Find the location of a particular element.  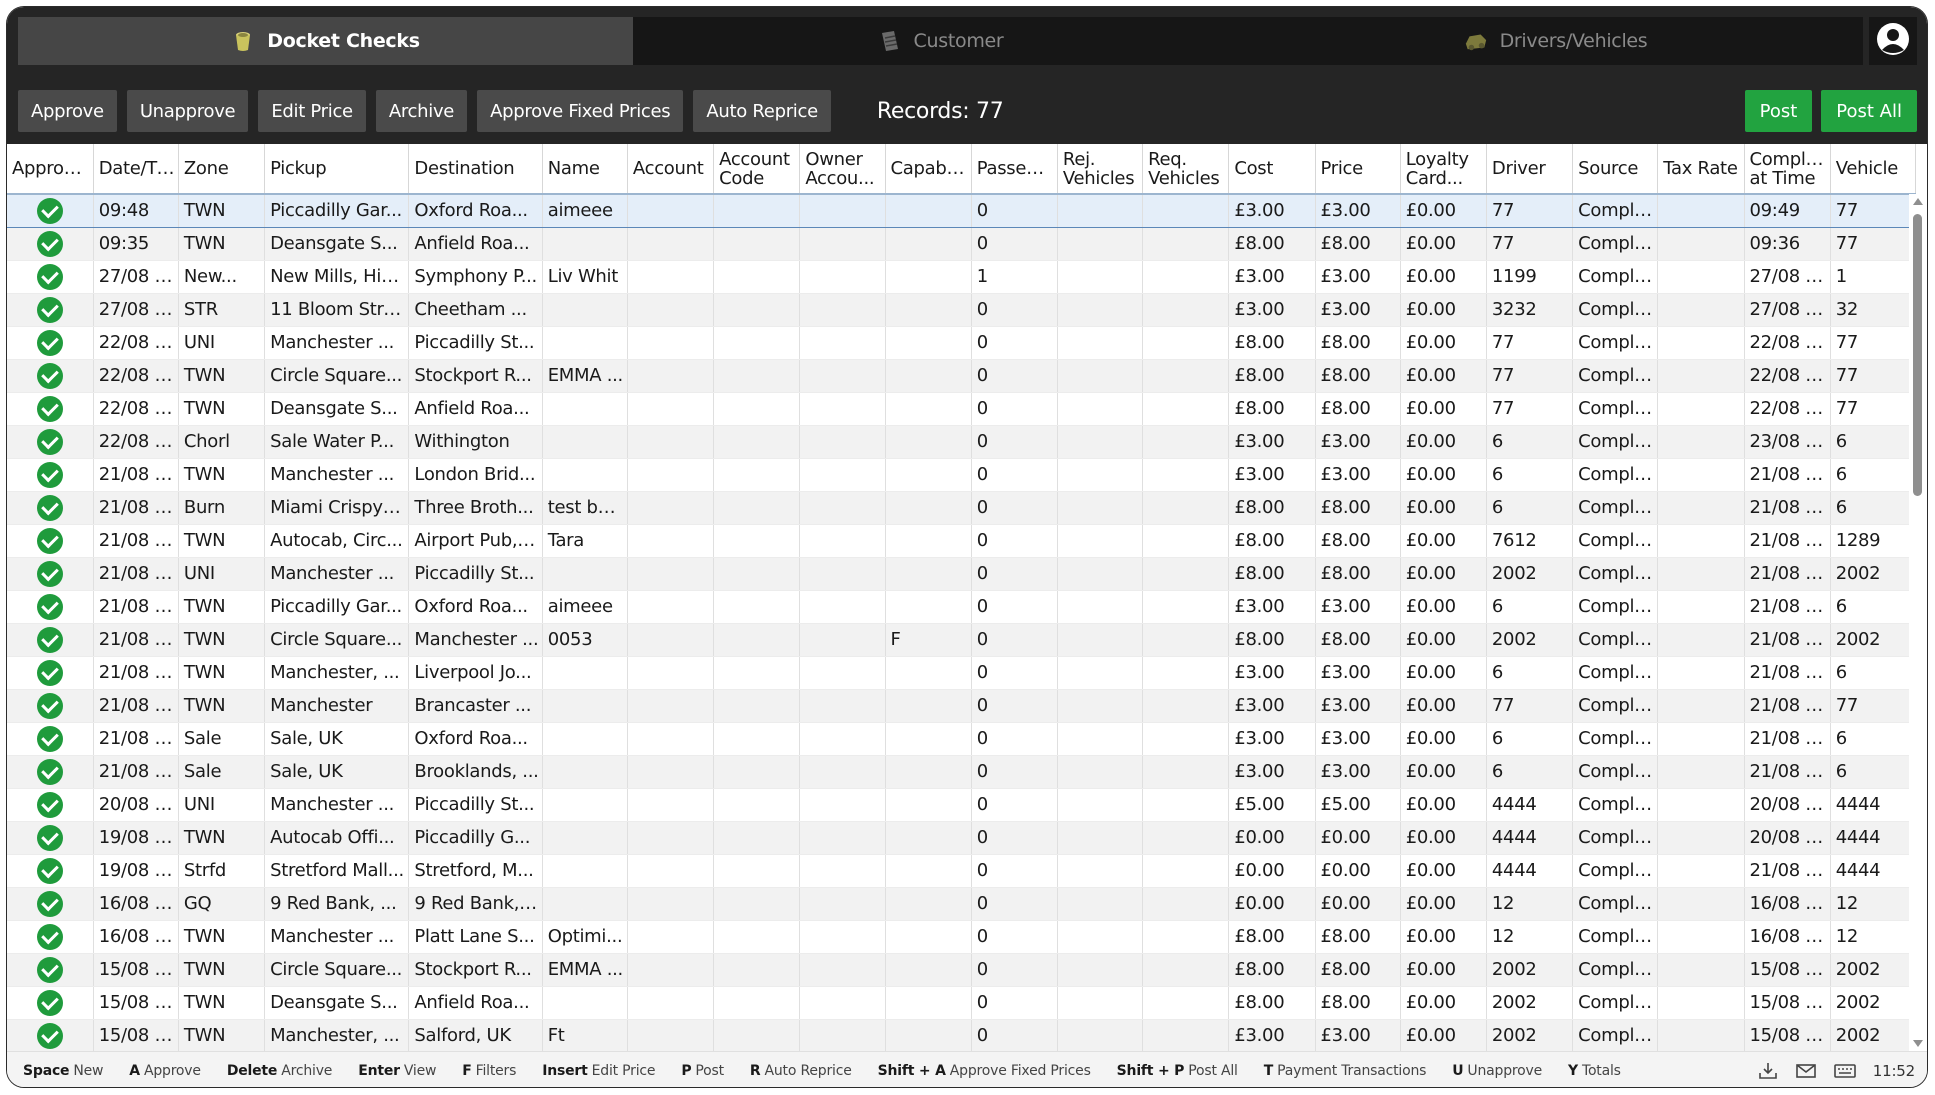

cell-pickup: Manchester is located at coordinates (337, 706).